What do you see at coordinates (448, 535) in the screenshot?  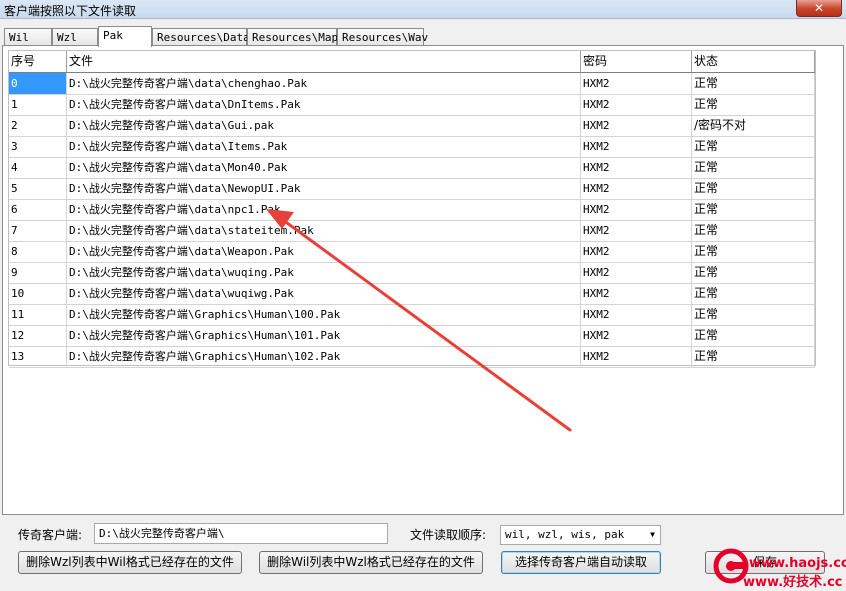 I see `read-order-label: 文件读取顺序:` at bounding box center [448, 535].